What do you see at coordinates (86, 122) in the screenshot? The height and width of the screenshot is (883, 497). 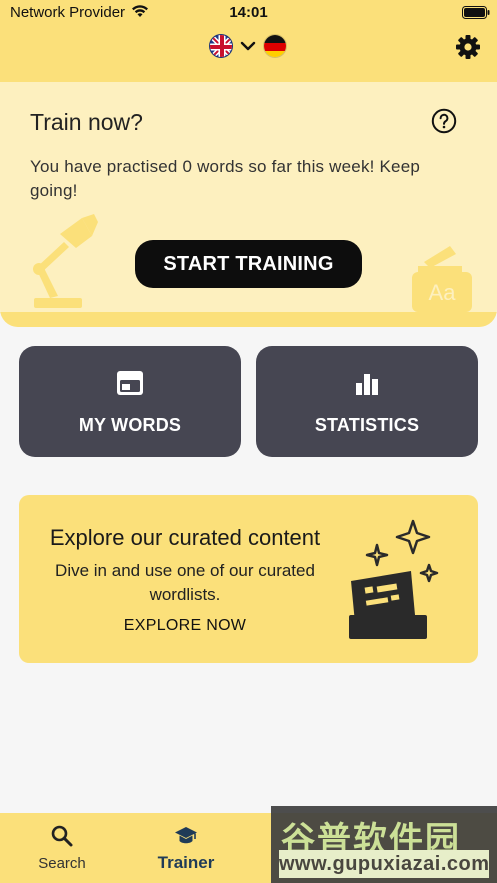 I see `train-now-title: Train now?` at bounding box center [86, 122].